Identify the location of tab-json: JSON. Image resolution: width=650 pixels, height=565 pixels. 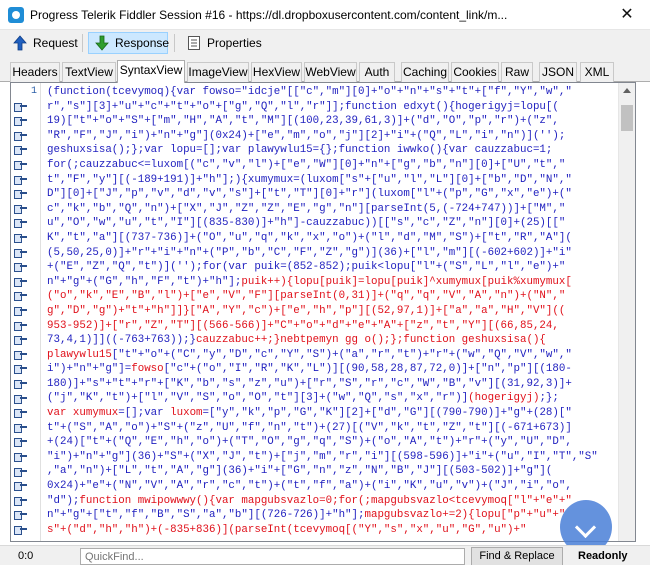
(558, 72).